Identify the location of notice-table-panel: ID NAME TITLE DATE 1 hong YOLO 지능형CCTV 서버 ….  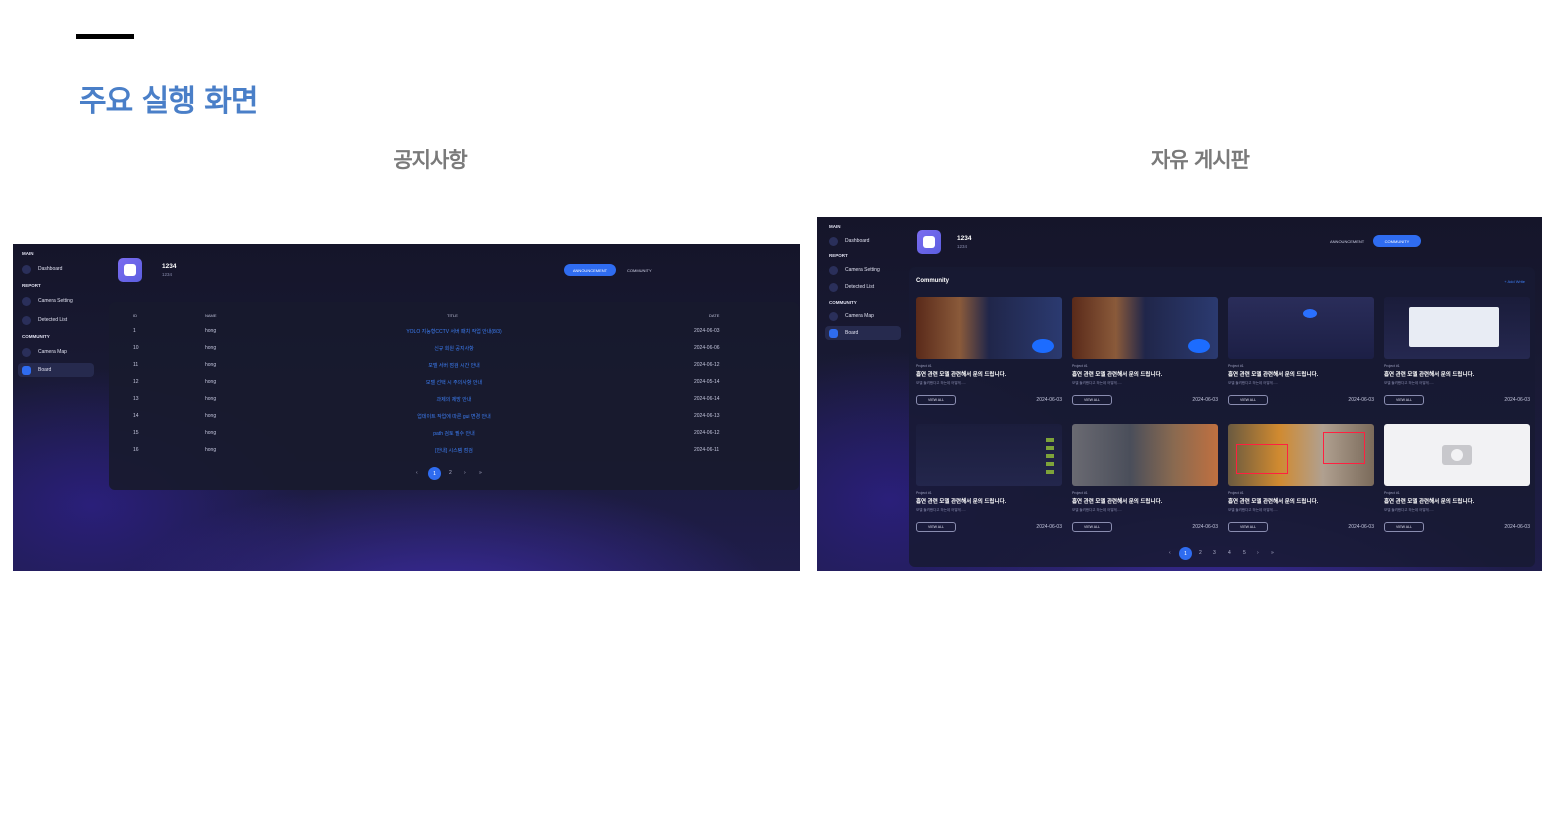
(454, 396).